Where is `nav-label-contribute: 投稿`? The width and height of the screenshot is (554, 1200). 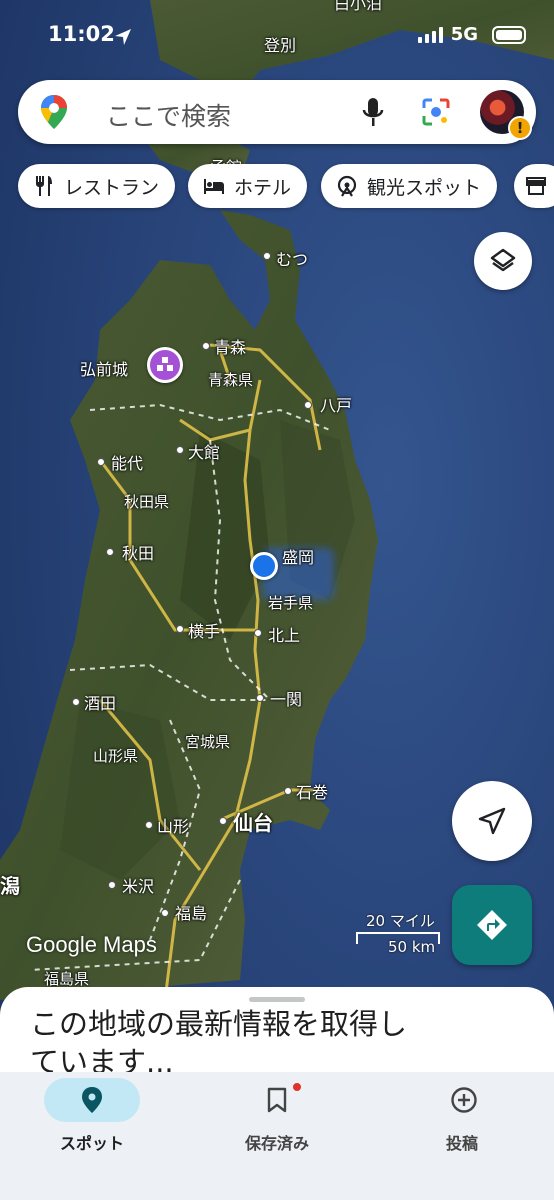
nav-label-contribute: 投稿 is located at coordinates (461, 1143).